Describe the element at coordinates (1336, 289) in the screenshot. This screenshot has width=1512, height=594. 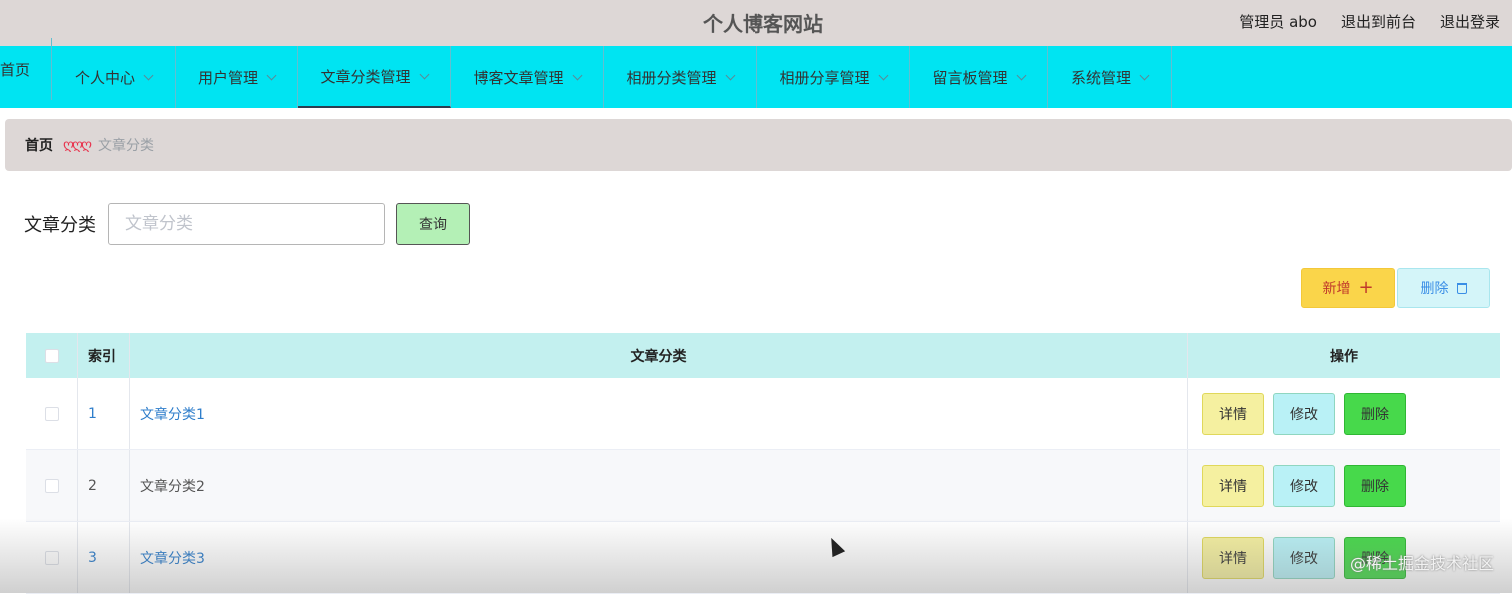
I see `add-button-label: 新增` at that location.